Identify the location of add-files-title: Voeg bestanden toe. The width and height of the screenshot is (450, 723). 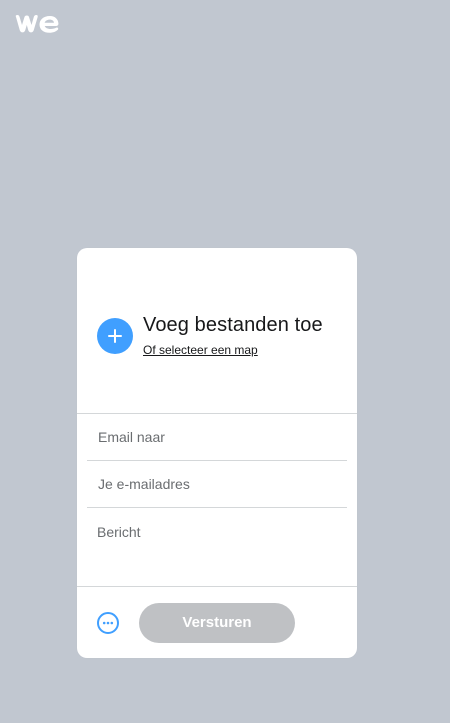
(233, 325).